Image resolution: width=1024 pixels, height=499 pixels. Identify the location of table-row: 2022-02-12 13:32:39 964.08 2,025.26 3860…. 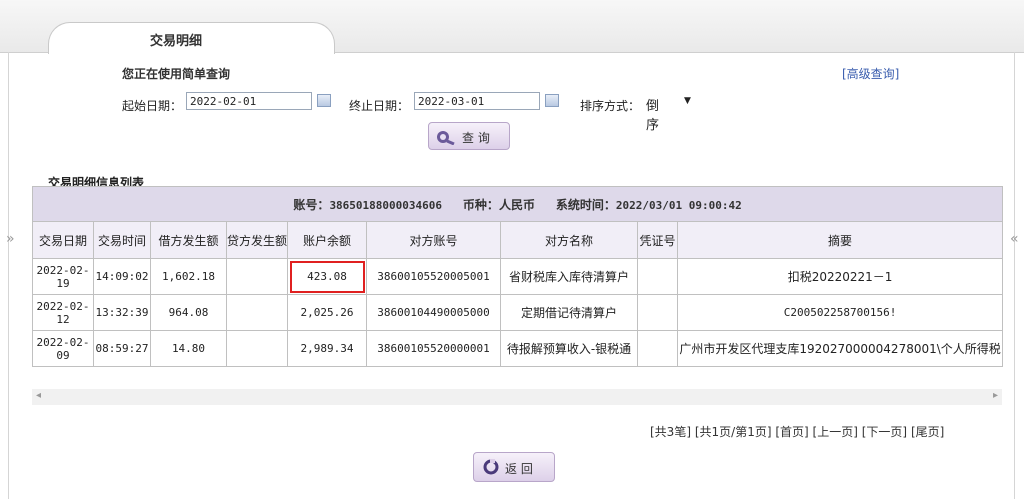
(518, 312).